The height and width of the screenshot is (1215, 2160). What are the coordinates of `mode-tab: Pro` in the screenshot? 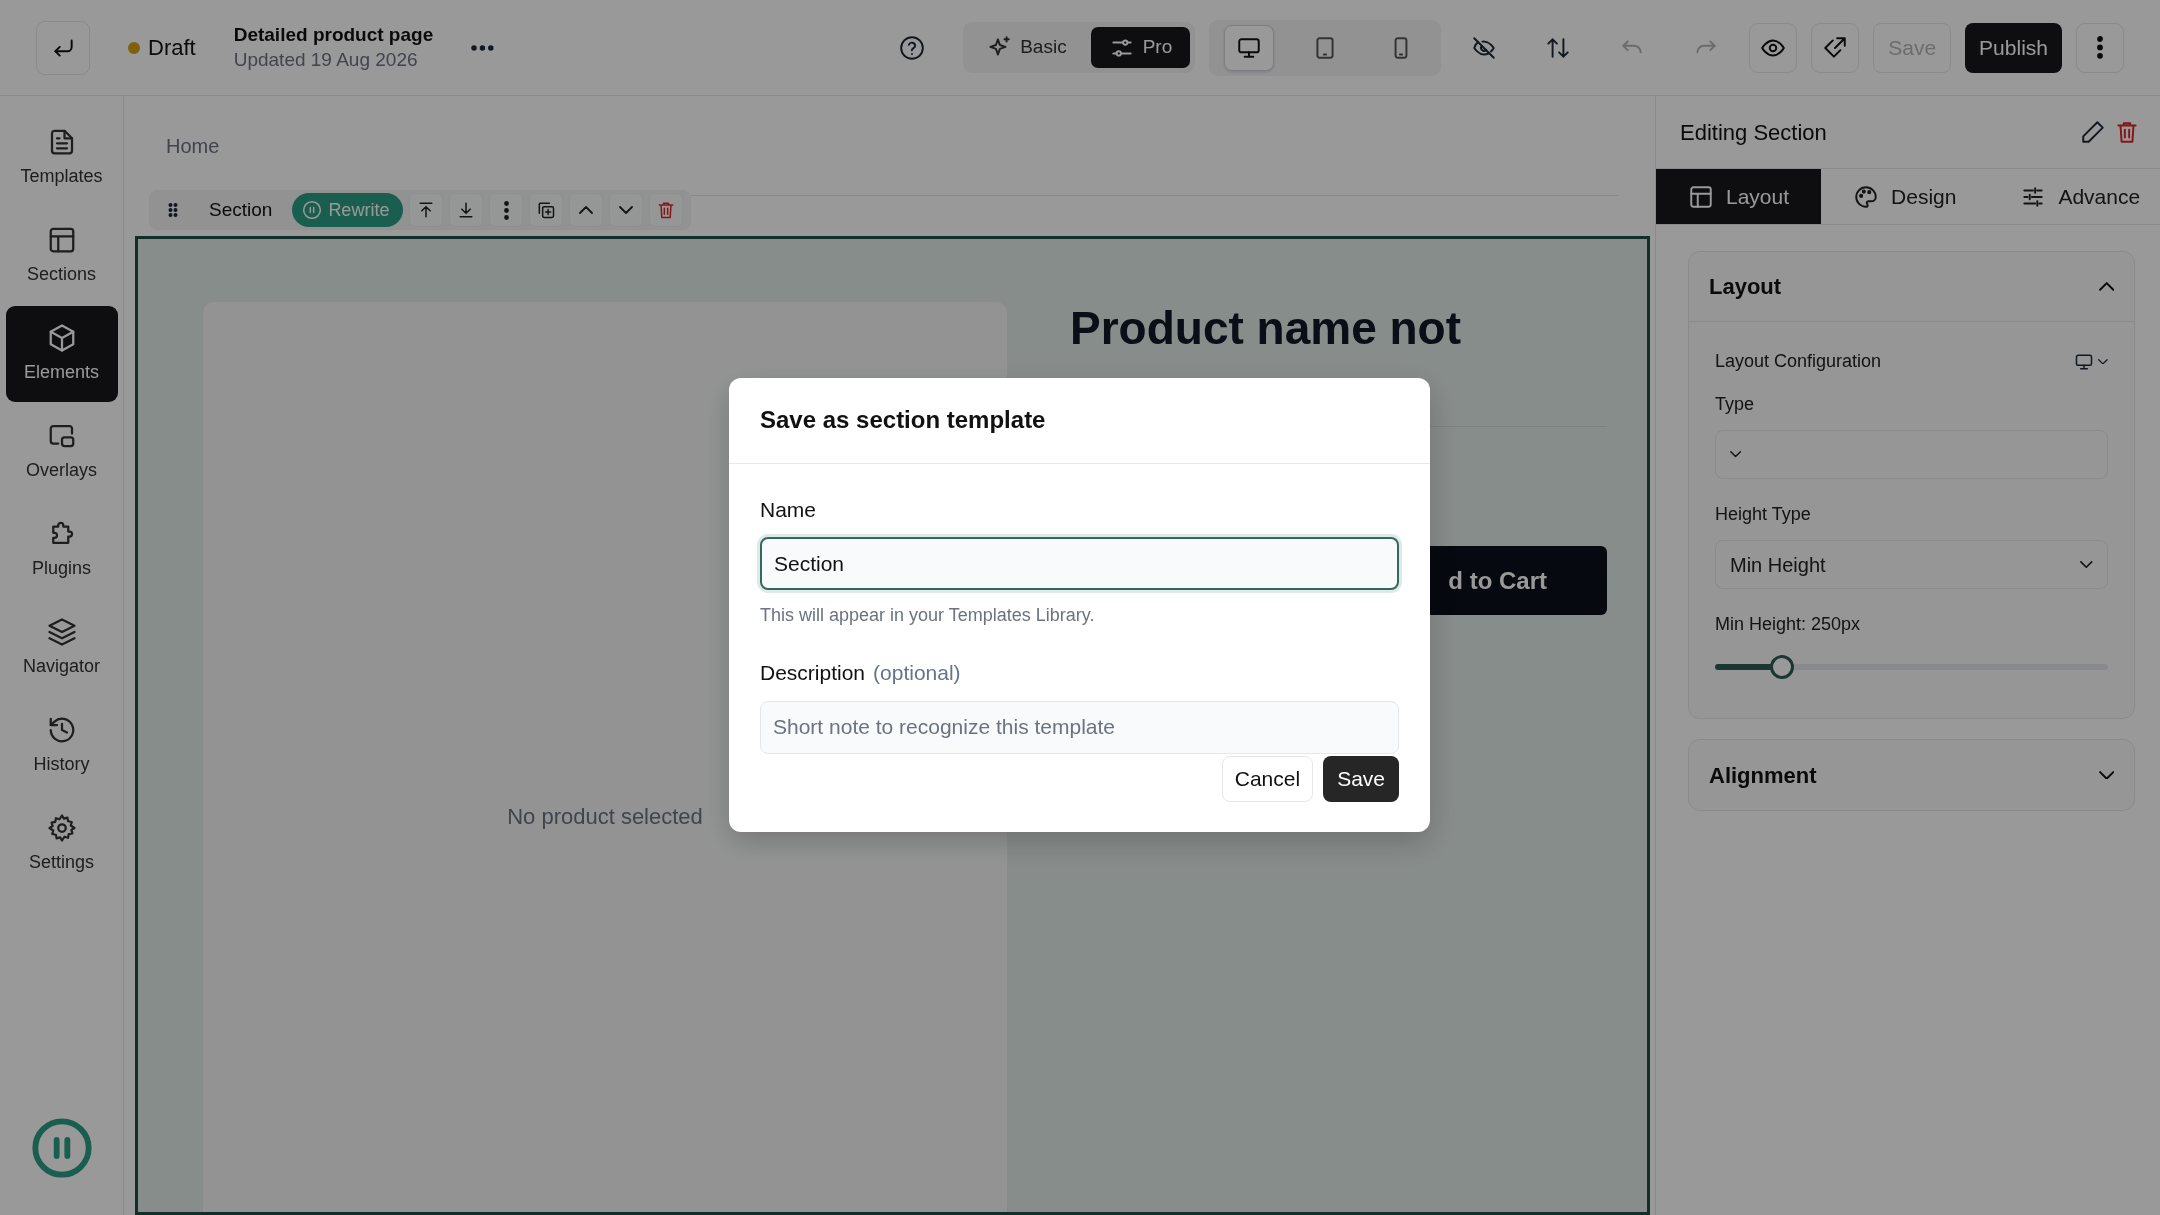 It's located at (1140, 47).